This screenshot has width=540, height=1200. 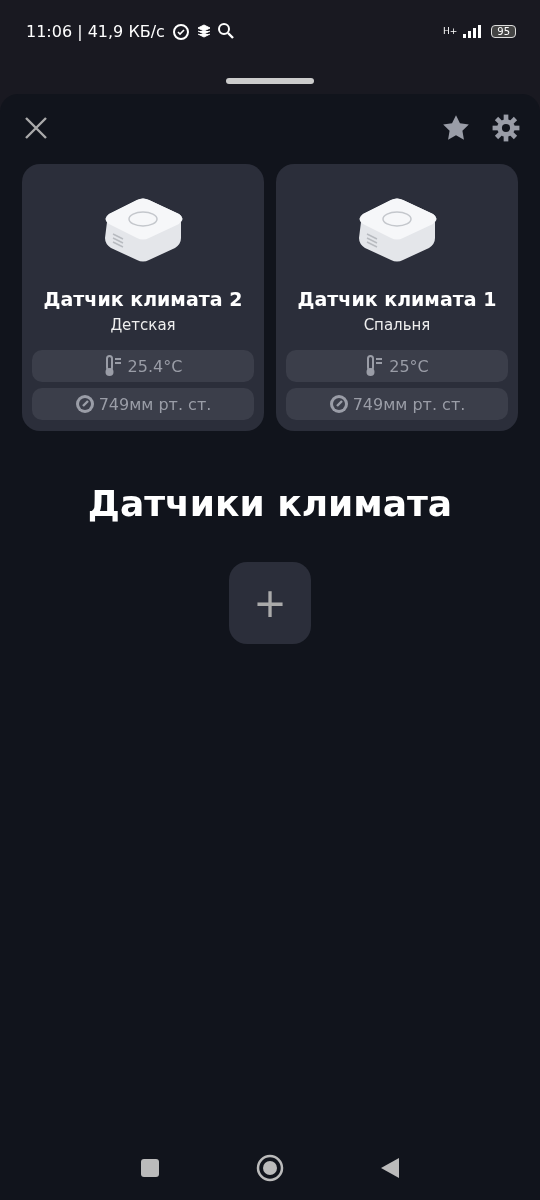 I want to click on star-icon, so click(x=456, y=128).